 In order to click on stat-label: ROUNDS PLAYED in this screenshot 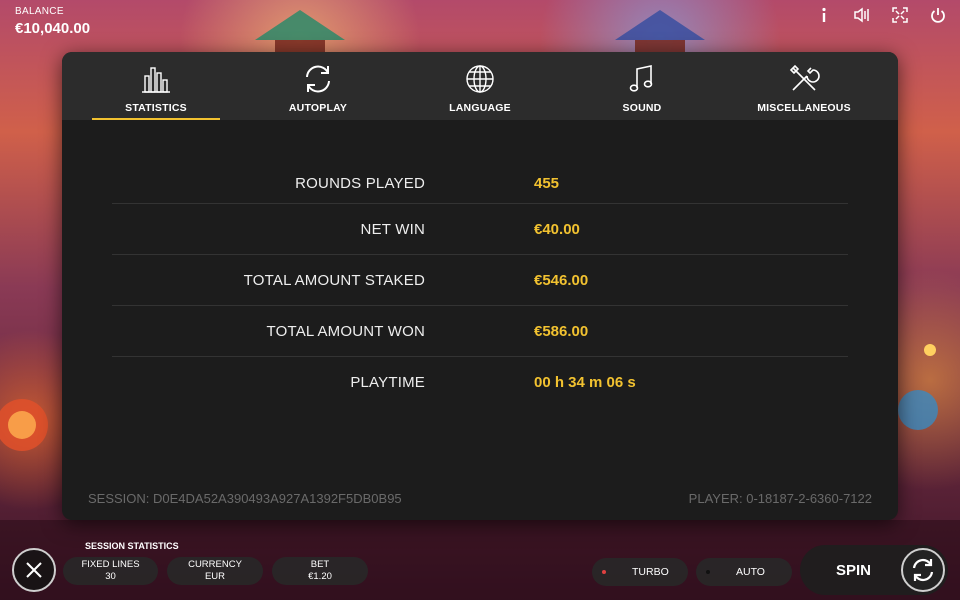, I will do `click(360, 183)`.